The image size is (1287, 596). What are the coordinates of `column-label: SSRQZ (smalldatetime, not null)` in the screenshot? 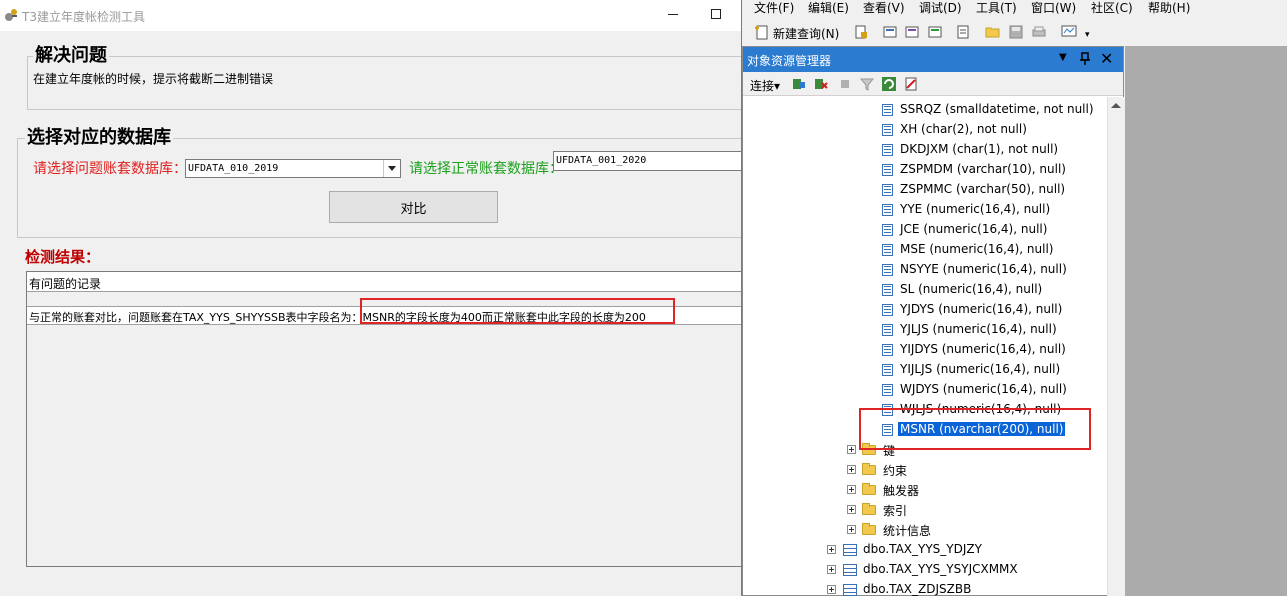 It's located at (997, 109).